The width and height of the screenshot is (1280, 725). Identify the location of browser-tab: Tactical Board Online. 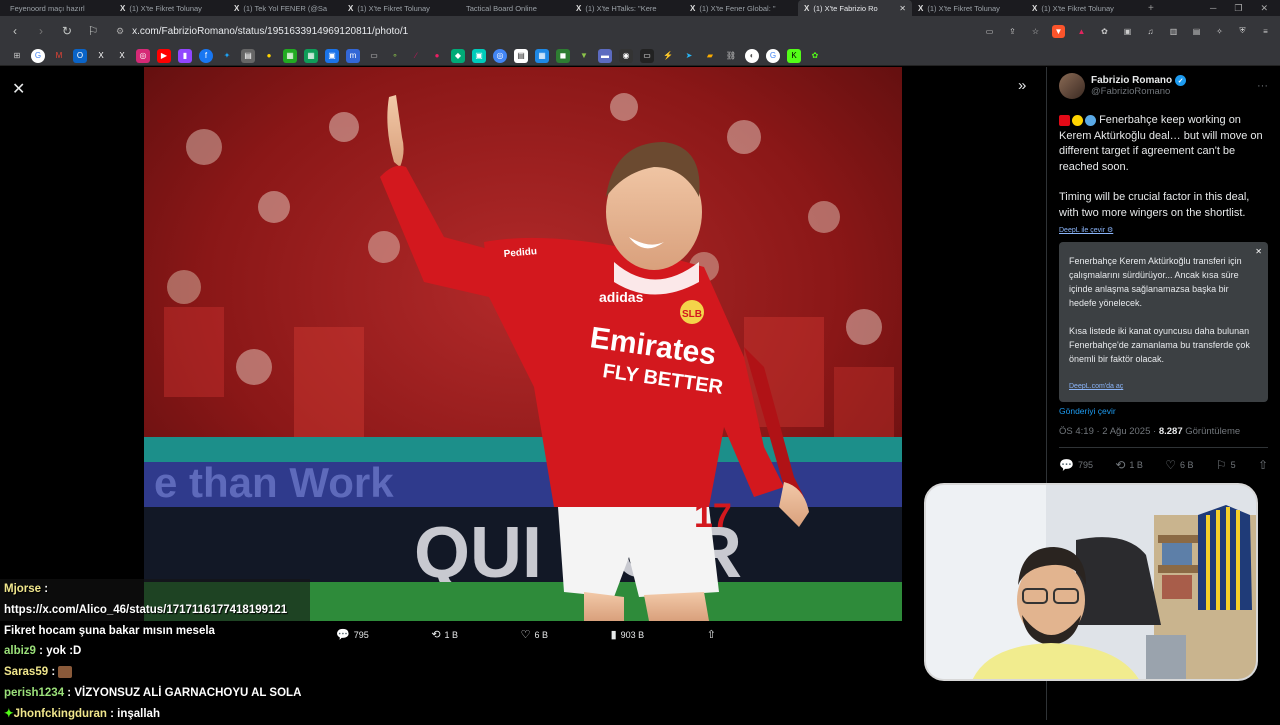
(513, 8).